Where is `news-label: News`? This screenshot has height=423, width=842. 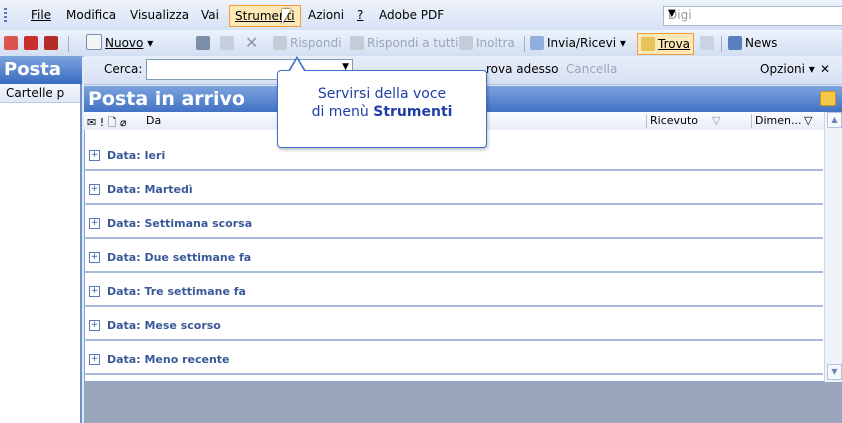
news-label: News is located at coordinates (761, 43).